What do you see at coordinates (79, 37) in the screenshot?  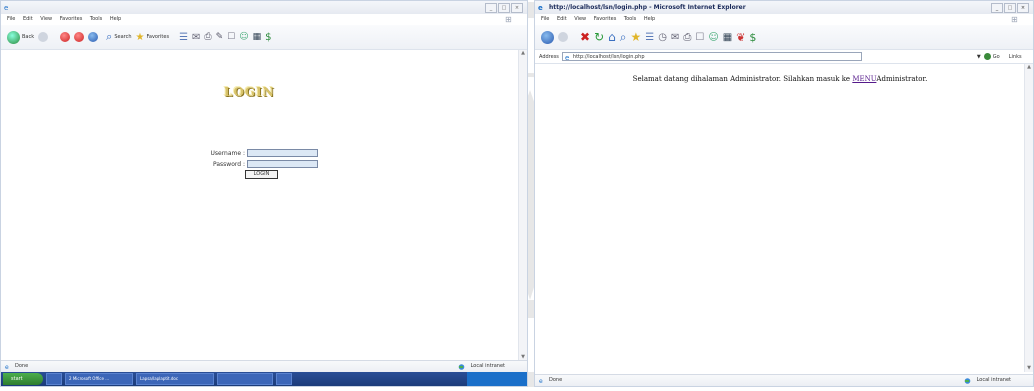 I see `refresh-icon` at bounding box center [79, 37].